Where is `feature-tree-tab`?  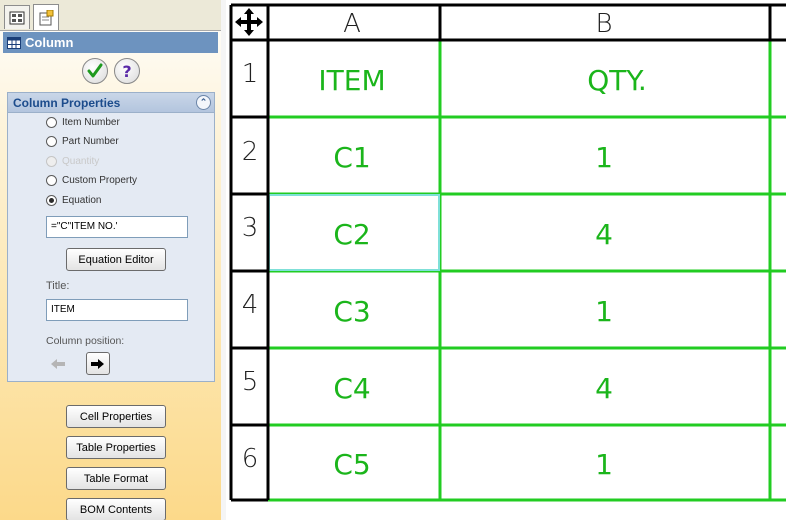
feature-tree-tab is located at coordinates (17, 17).